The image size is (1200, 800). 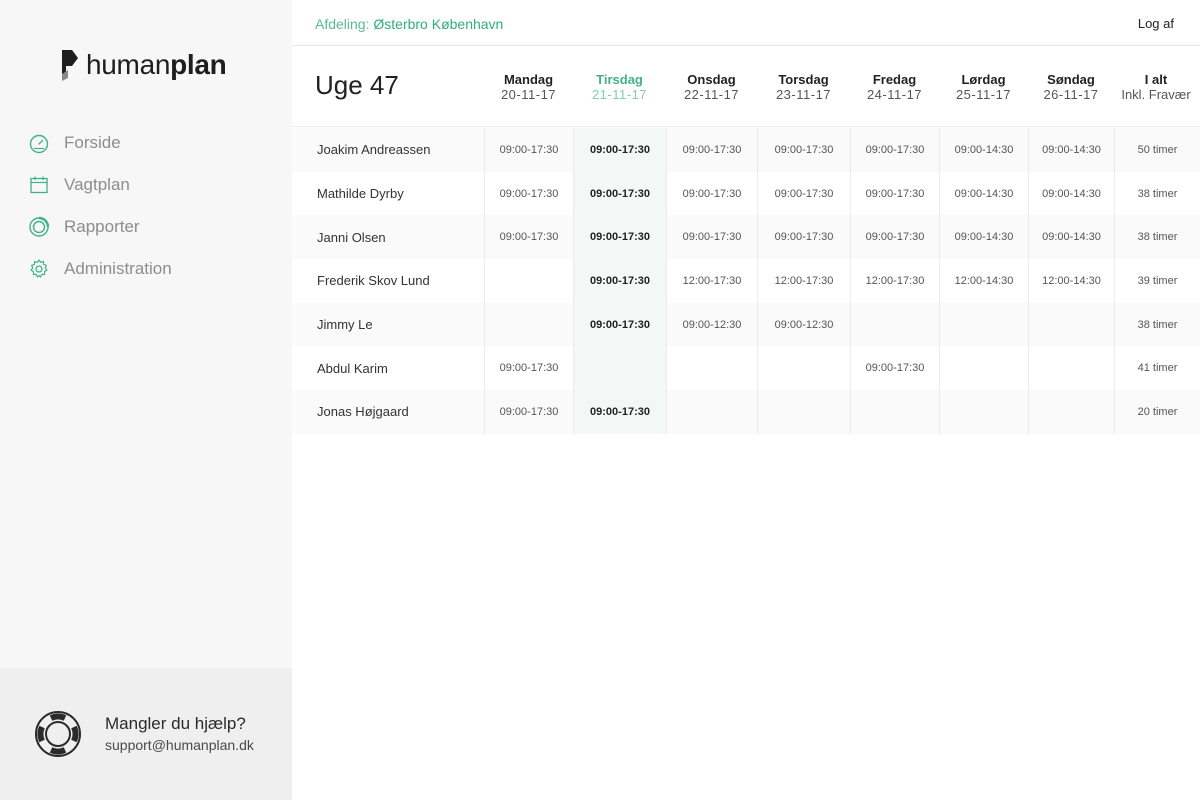 I want to click on total-hours: 41 timer, so click(x=1157, y=368).